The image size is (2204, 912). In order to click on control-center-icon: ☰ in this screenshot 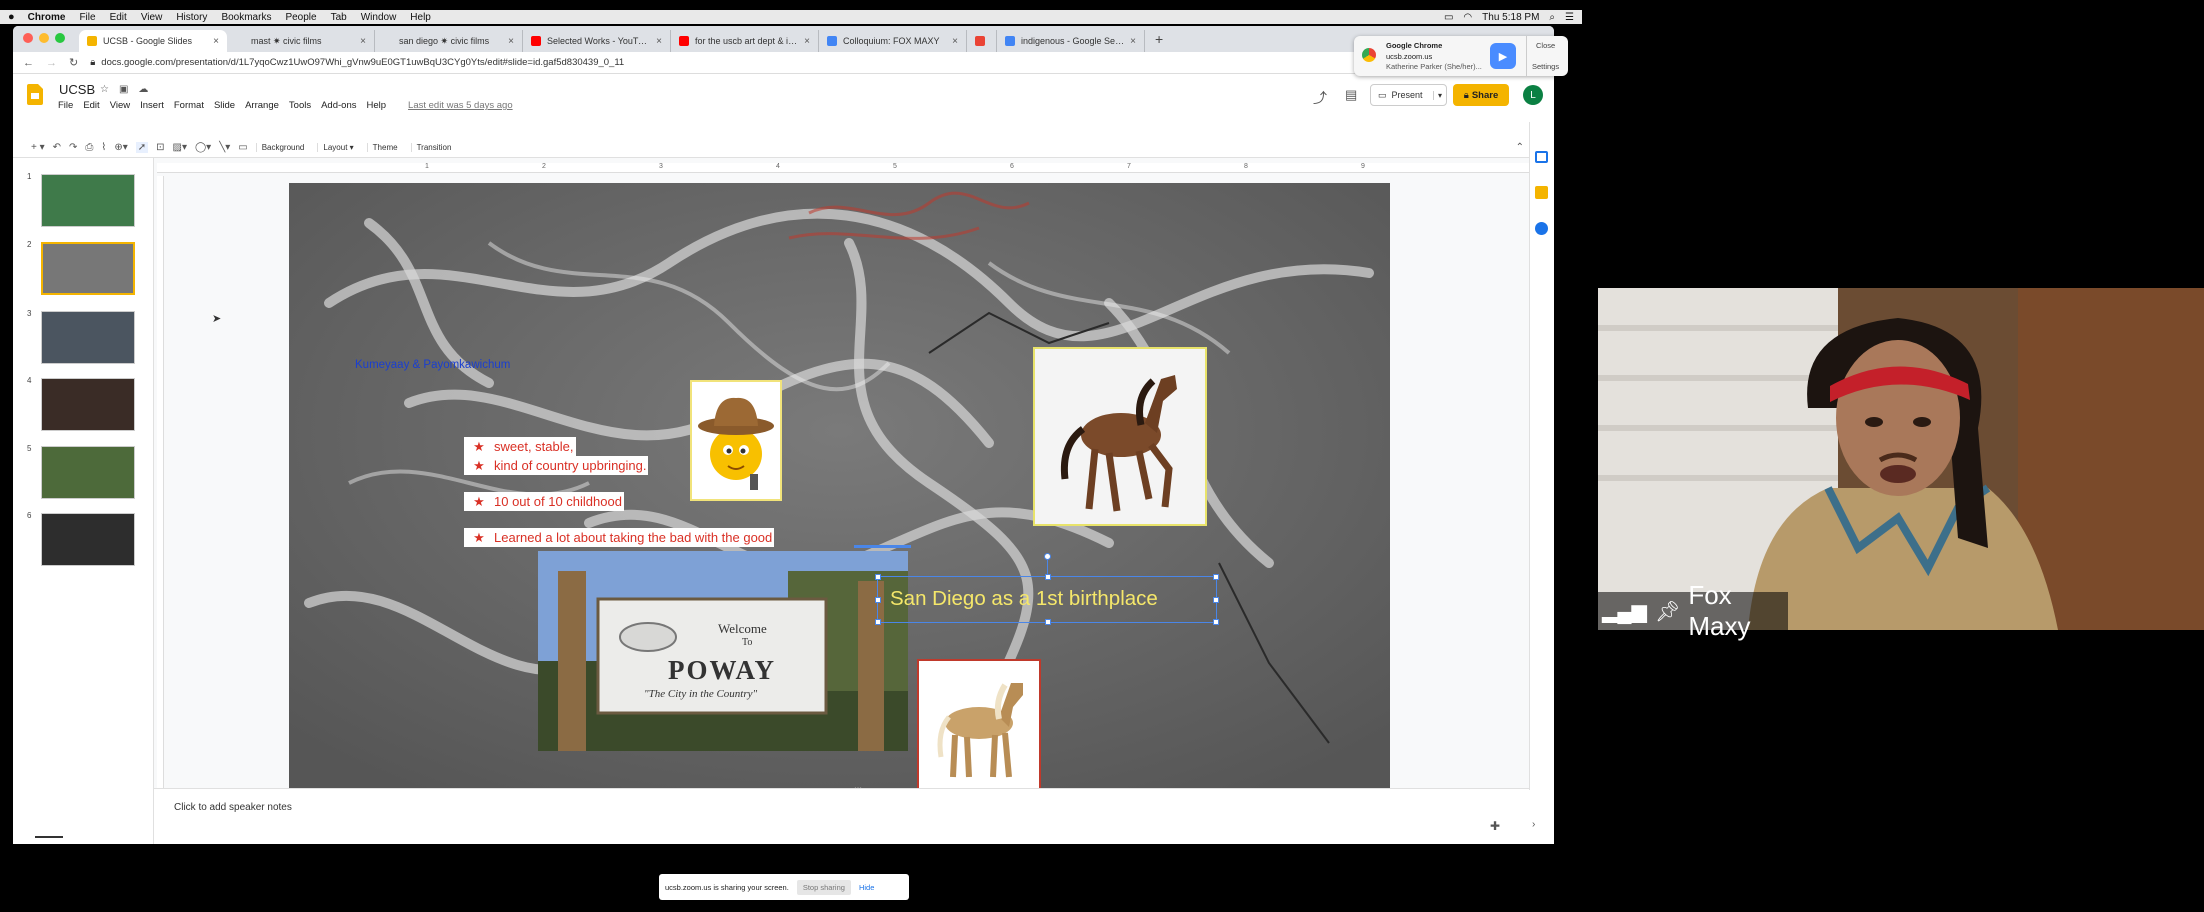, I will do `click(1569, 17)`.